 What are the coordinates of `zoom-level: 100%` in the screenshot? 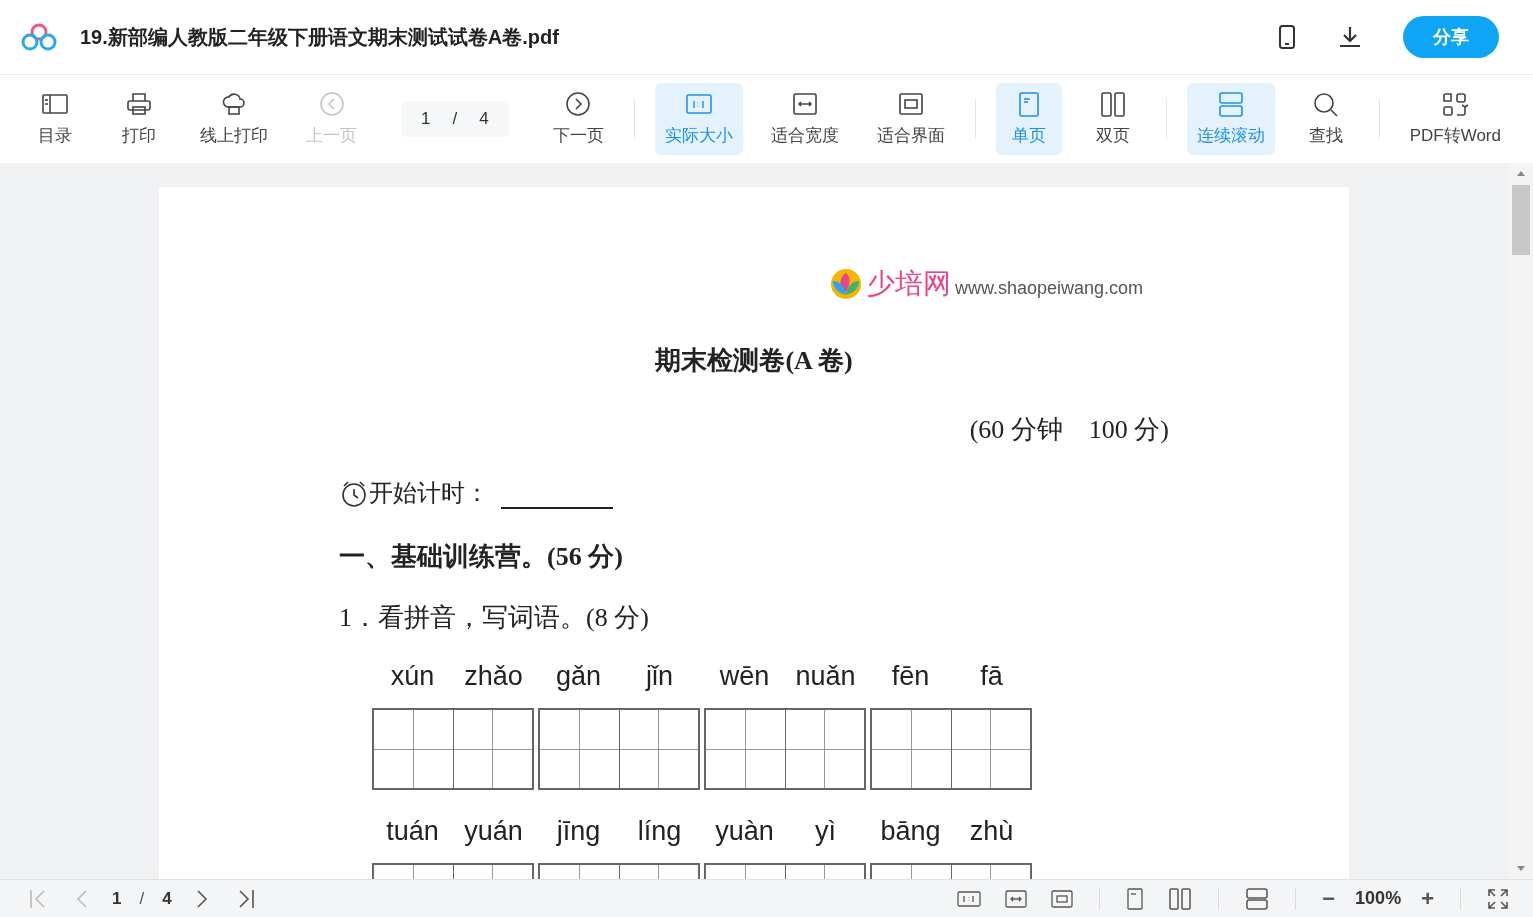 It's located at (1378, 898).